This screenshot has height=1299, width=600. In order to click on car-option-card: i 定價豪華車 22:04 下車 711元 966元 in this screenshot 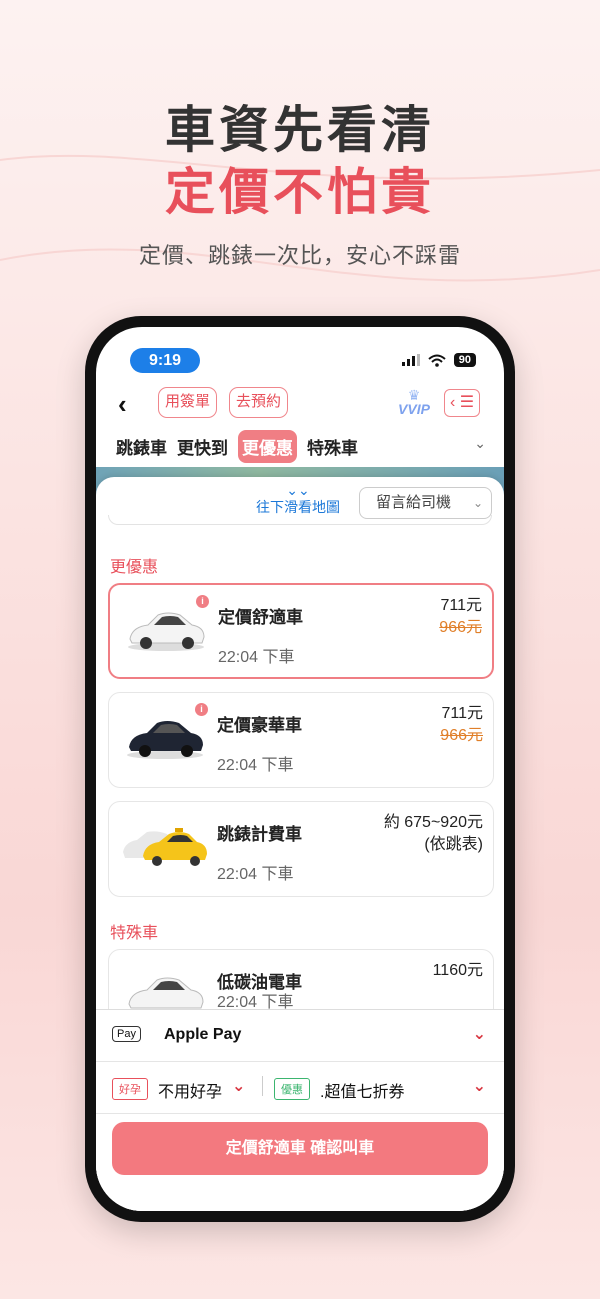, I will do `click(301, 740)`.